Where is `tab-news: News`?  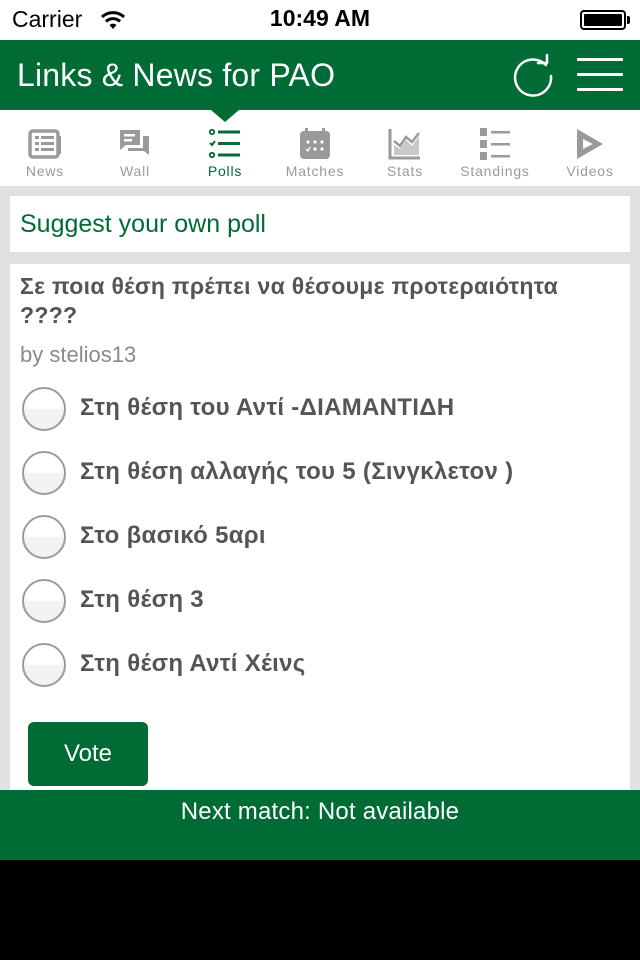 tab-news: News is located at coordinates (45, 148).